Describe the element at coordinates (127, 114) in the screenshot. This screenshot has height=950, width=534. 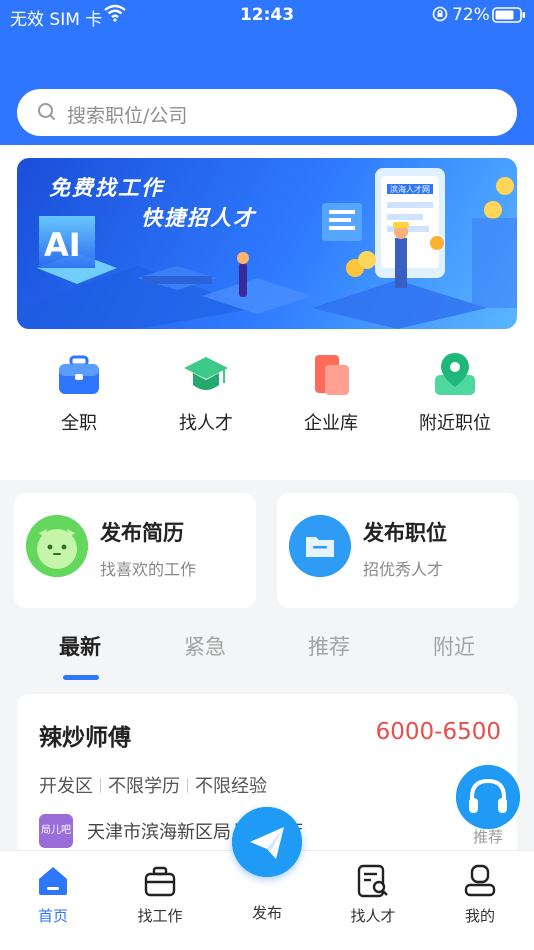
I see `search-input: 搜索职位/公司` at that location.